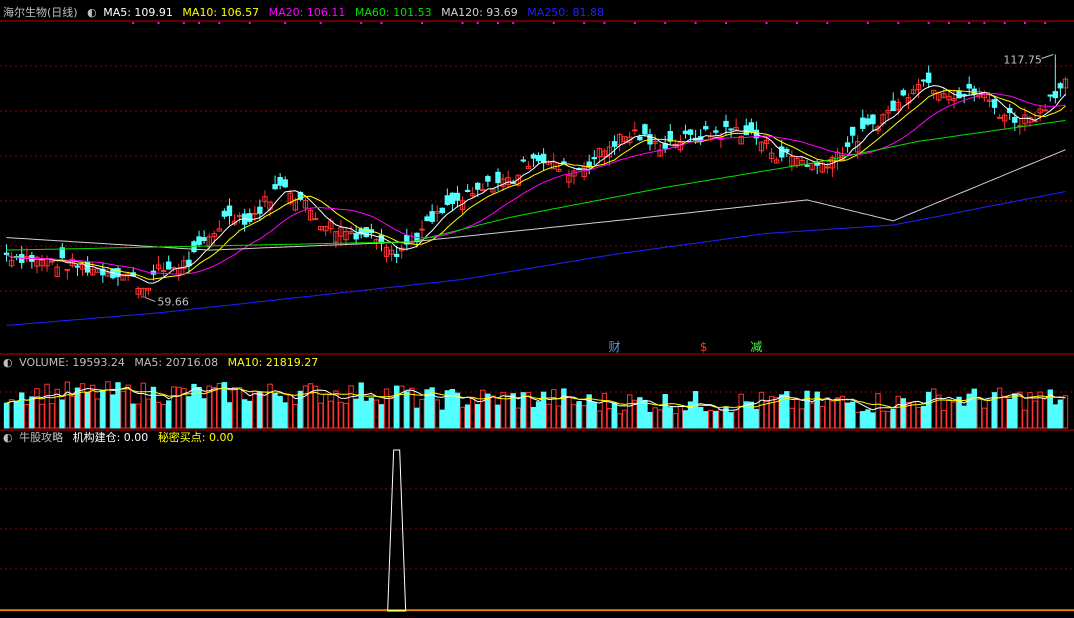 The width and height of the screenshot is (1074, 618). Describe the element at coordinates (1047, 56) in the screenshot. I see `high-pointer` at that location.